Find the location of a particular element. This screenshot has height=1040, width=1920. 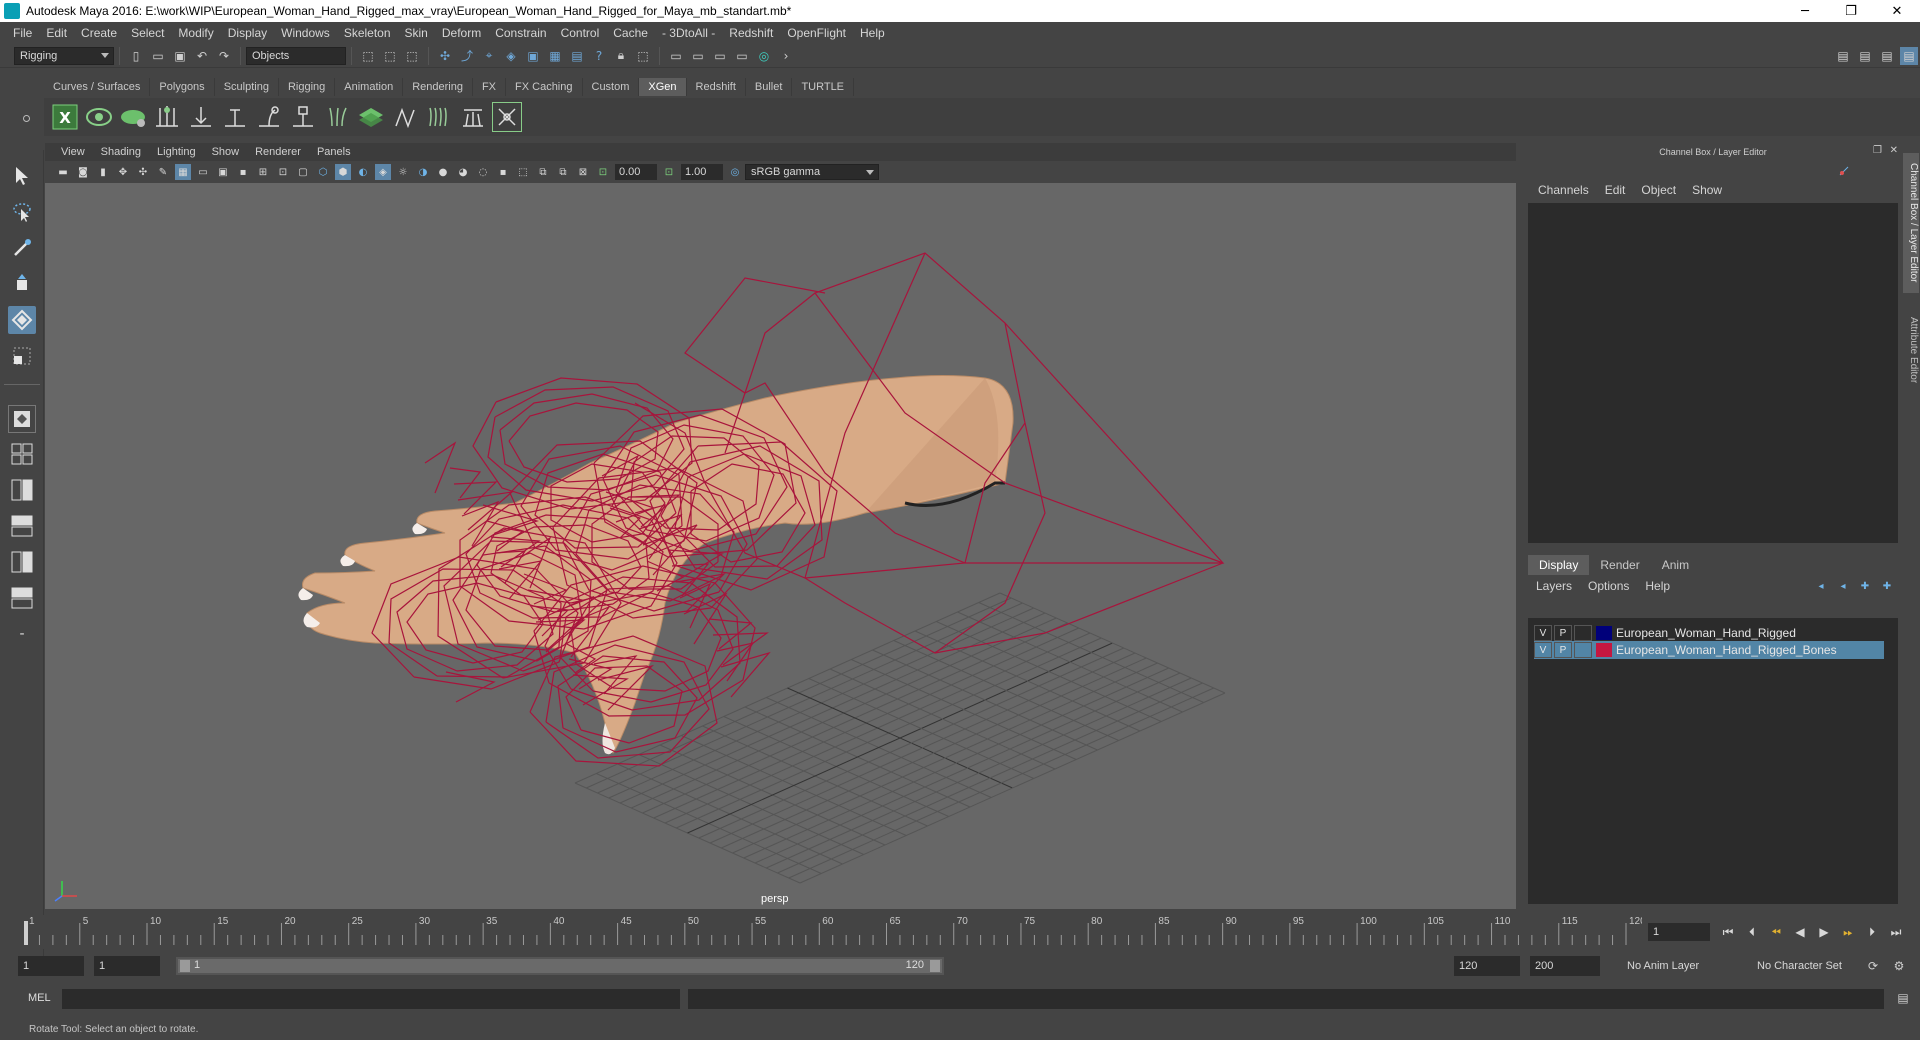

menu-redshift: Redshift is located at coordinates (751, 33).